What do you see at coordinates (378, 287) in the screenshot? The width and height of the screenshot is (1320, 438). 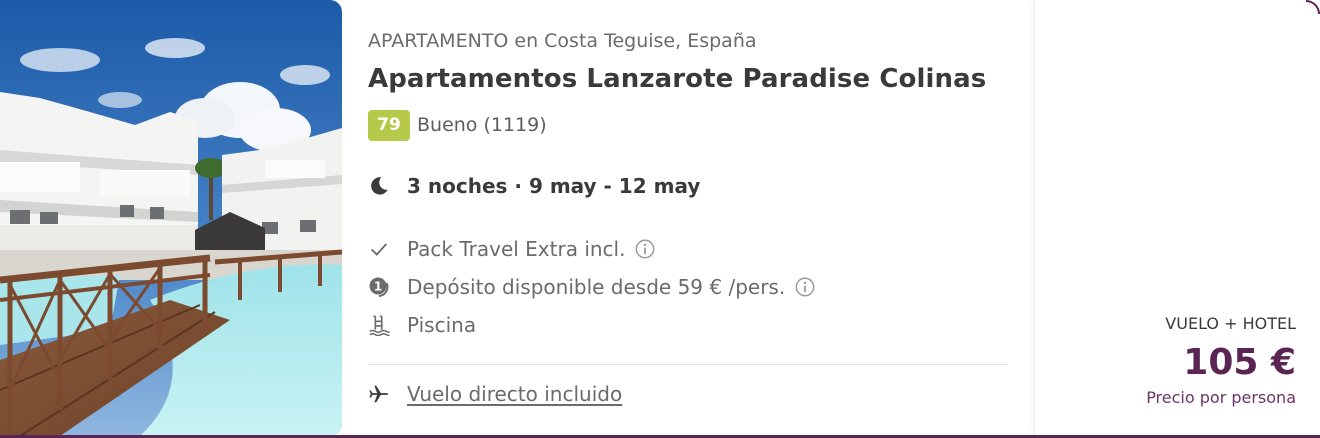 I see `svg-text: 1` at bounding box center [378, 287].